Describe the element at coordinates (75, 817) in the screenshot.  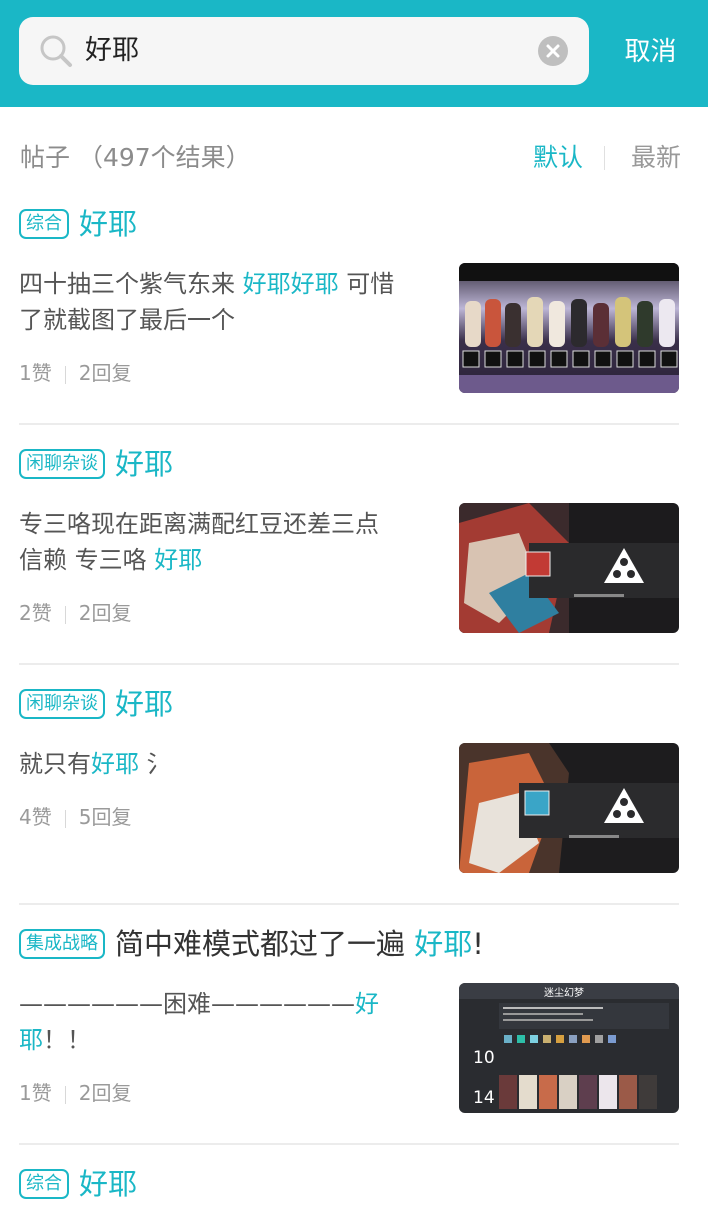
I see `post-stats: 4赞 5回复` at that location.